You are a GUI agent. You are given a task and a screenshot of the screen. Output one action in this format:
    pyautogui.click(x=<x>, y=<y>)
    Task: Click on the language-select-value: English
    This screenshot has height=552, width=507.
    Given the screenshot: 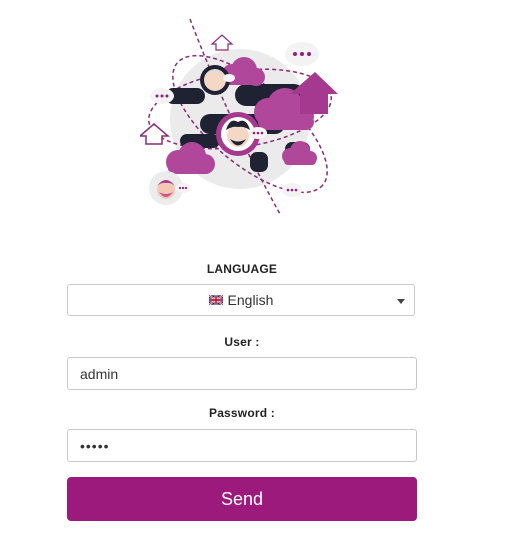 What is the action you would take?
    pyautogui.click(x=241, y=300)
    